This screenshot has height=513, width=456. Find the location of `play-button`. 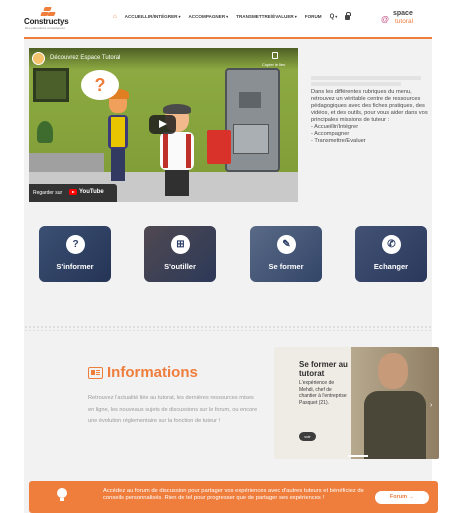

play-button is located at coordinates (162, 124).